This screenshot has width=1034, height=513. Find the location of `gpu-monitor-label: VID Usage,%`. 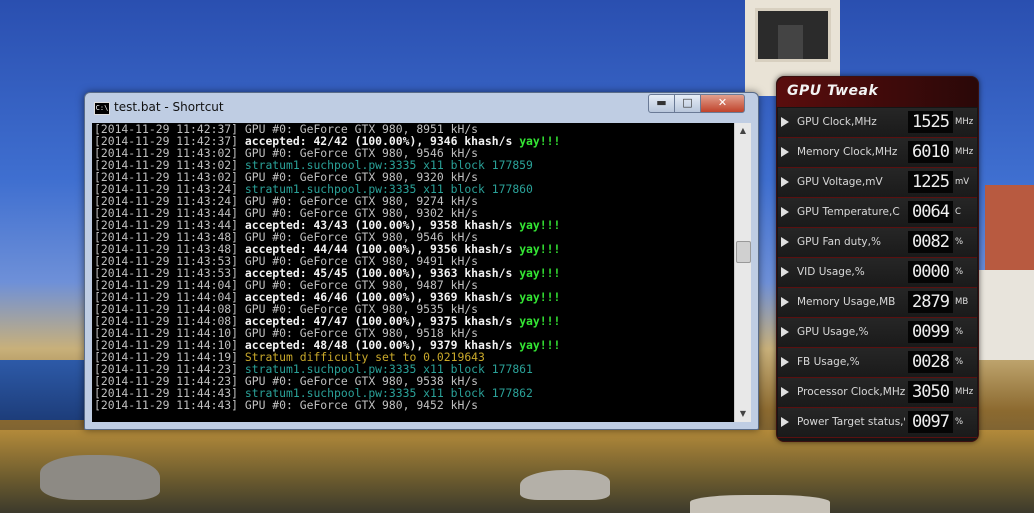

gpu-monitor-label: VID Usage,% is located at coordinates (831, 272).